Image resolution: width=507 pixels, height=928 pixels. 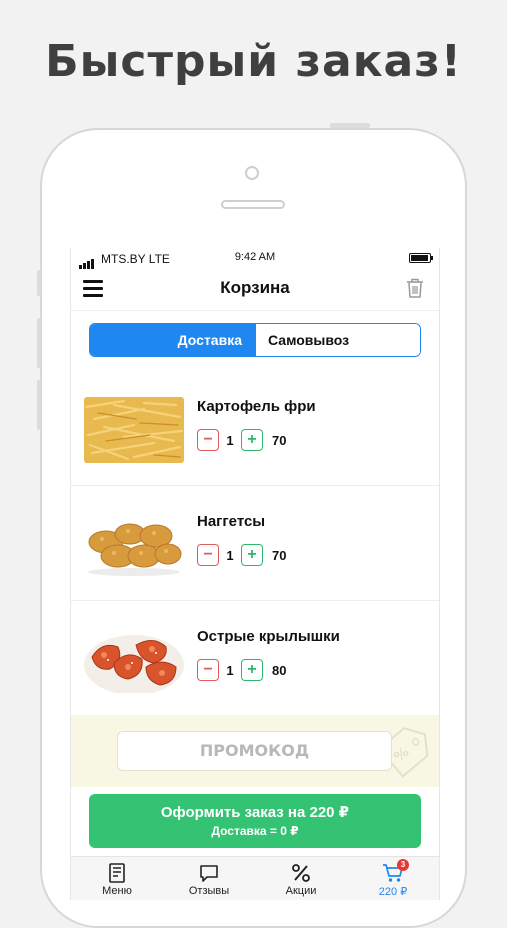 I want to click on delivery-mode-segment: Доставка Самовывоз, so click(x=255, y=340).